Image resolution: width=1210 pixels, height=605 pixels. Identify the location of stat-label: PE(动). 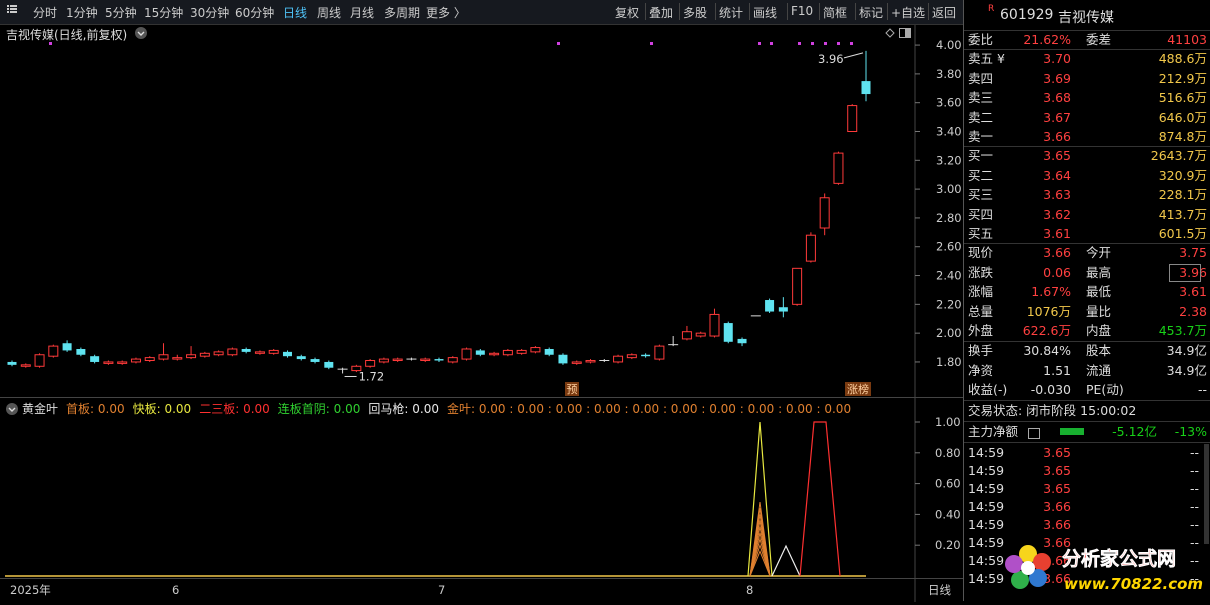
(1105, 389).